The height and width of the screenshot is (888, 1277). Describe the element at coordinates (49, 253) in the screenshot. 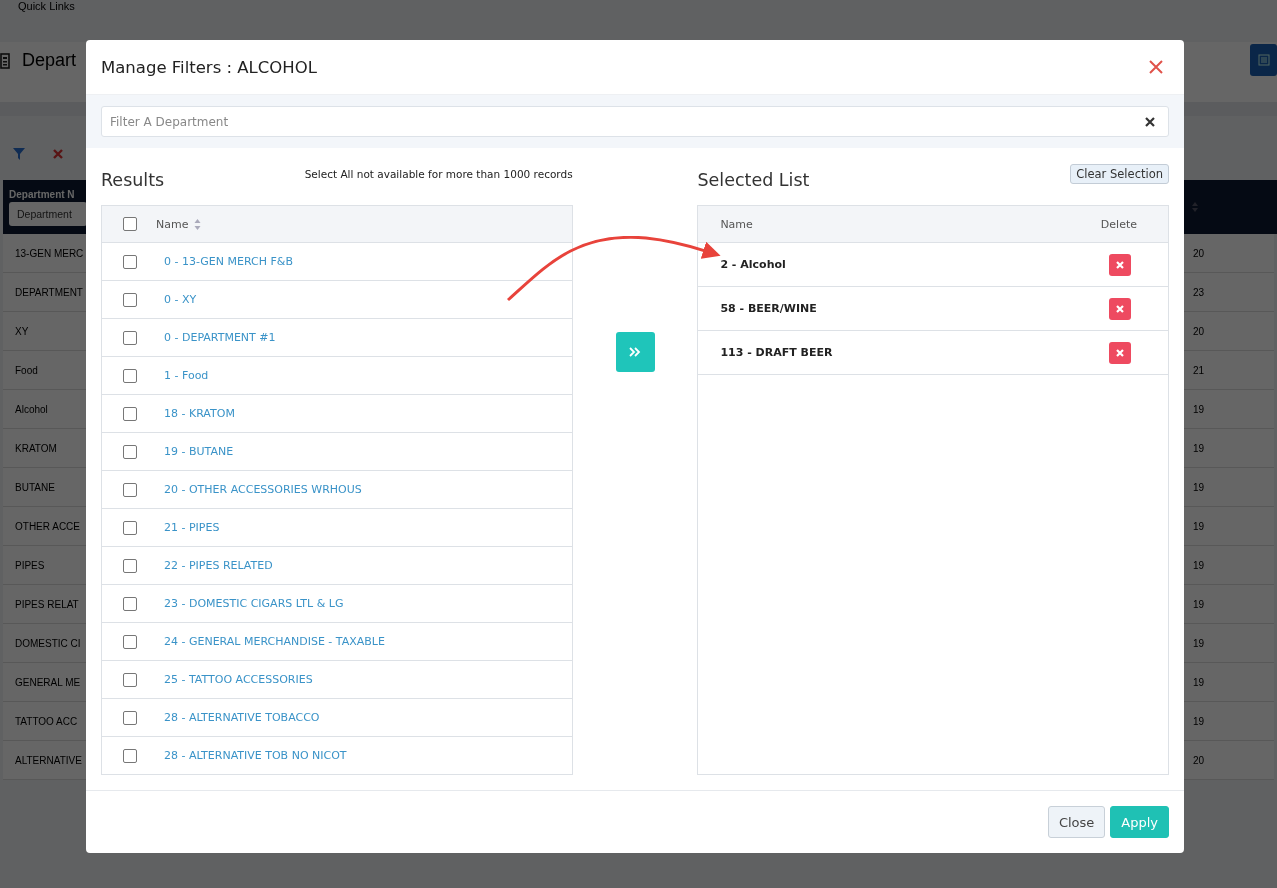

I see `table-cell: 13-GEN MERC` at that location.